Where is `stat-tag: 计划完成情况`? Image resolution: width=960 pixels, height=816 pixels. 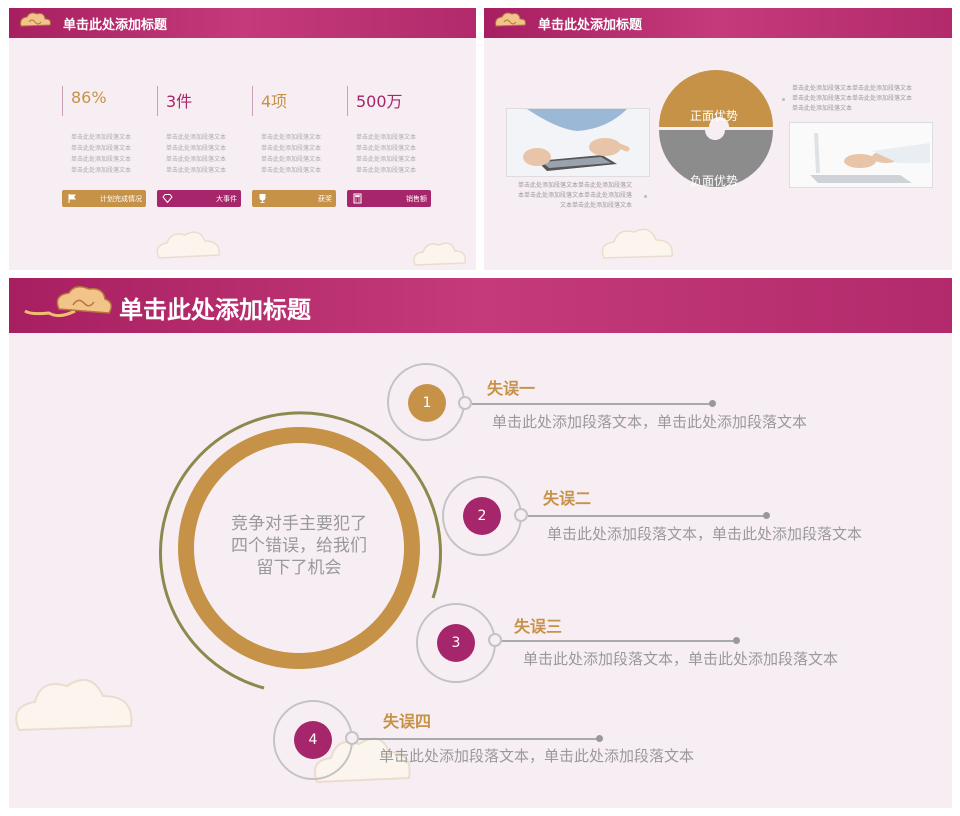
stat-tag: 计划完成情况 is located at coordinates (104, 198).